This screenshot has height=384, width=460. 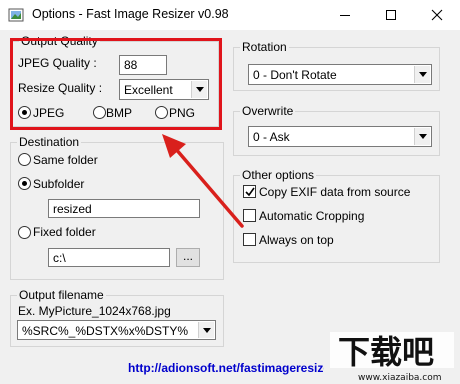 I want to click on annotation-arrow-icon, so click(x=203, y=181).